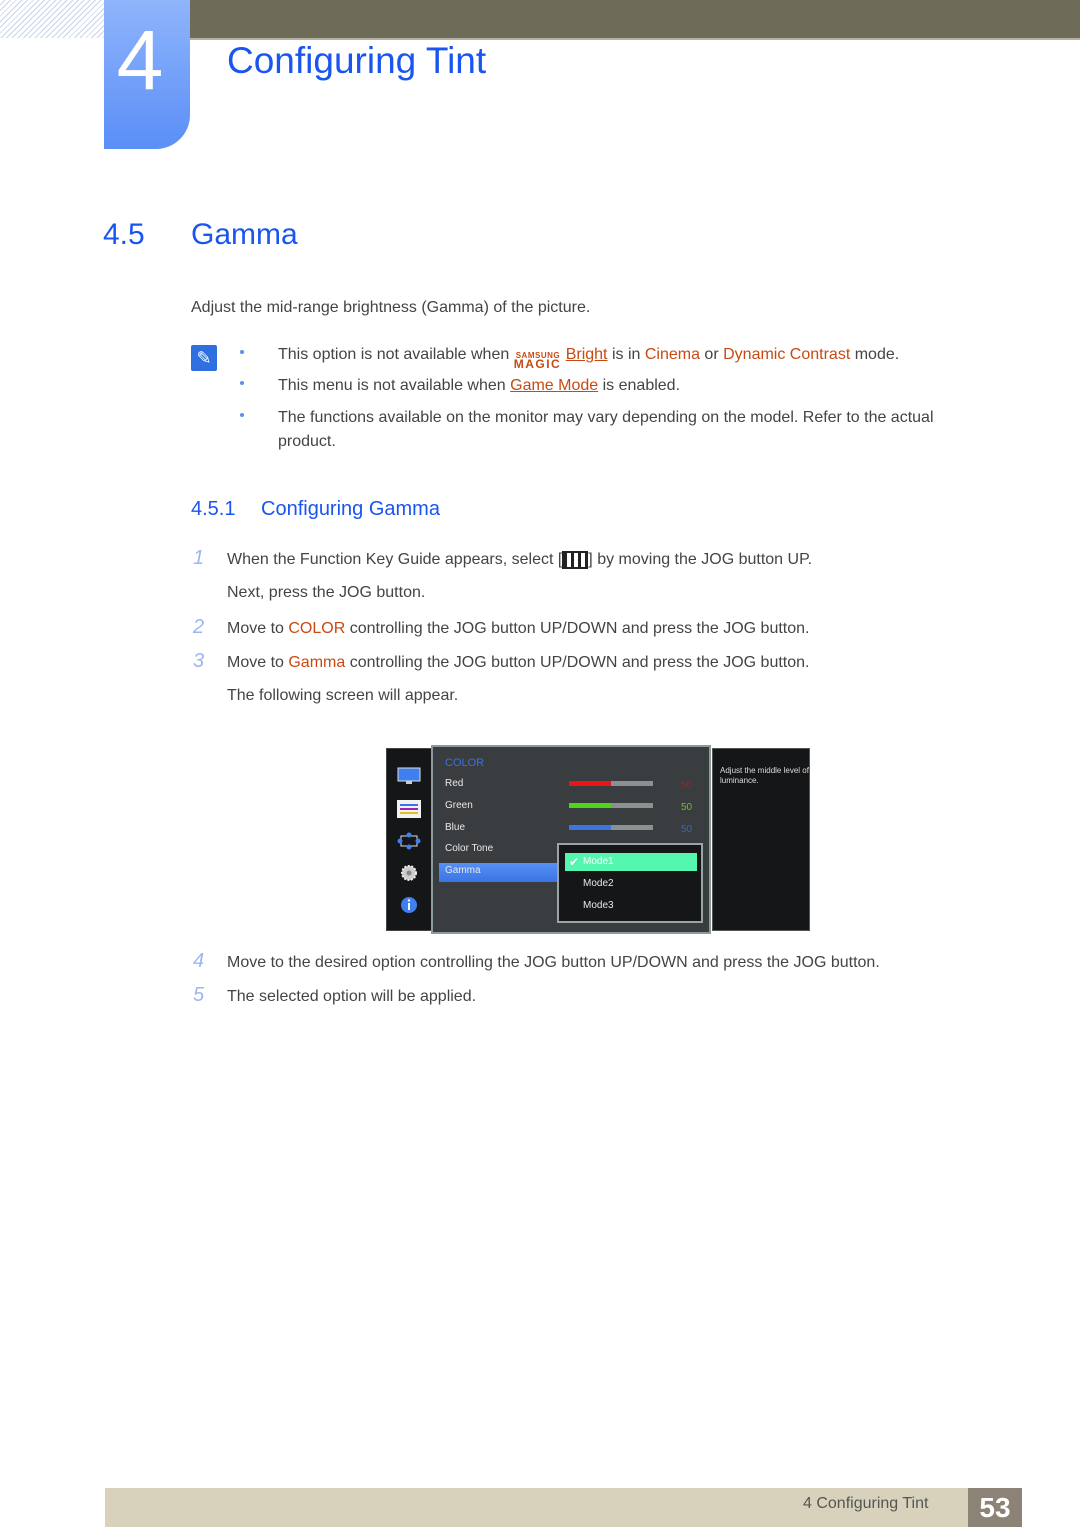  I want to click on osd-help-panel: Adjust the middle level of luminance., so click(761, 839).